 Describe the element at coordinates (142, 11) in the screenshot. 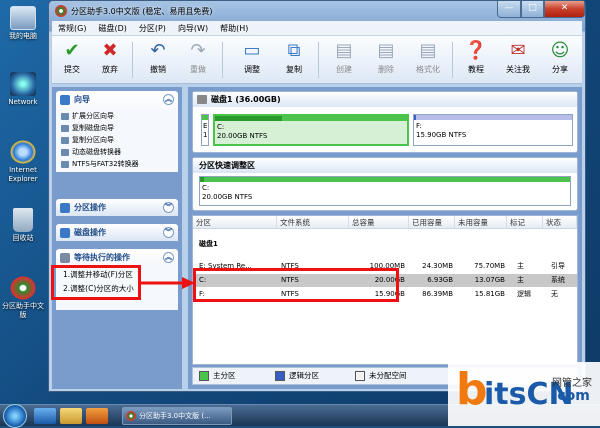

I see `window-title: 分区助手3.0中文版 (稳定、易用且免费)` at that location.